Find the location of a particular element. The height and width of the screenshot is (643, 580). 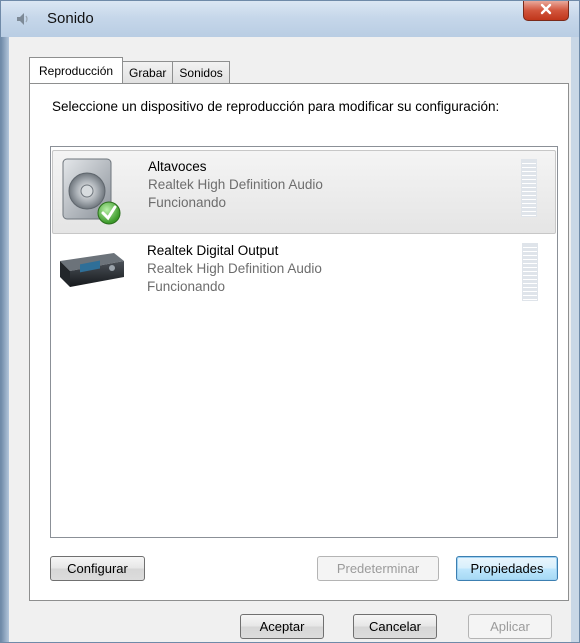

ok-button: Aceptar is located at coordinates (282, 626).